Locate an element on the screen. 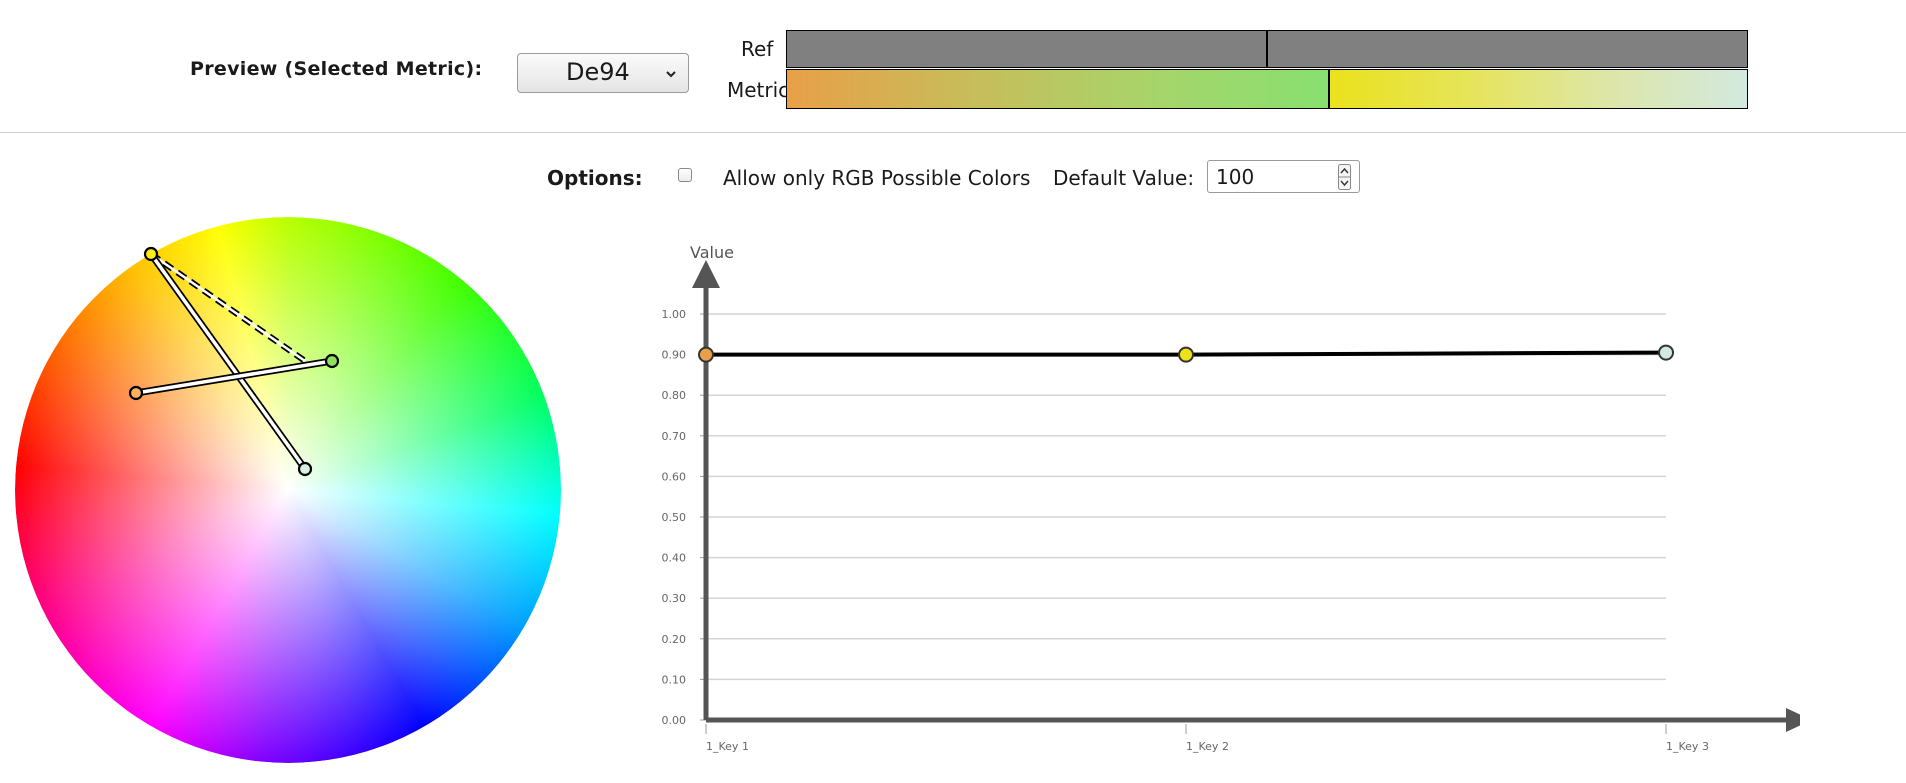 This screenshot has height=783, width=1906. default-value-input: 100 is located at coordinates (1283, 176).